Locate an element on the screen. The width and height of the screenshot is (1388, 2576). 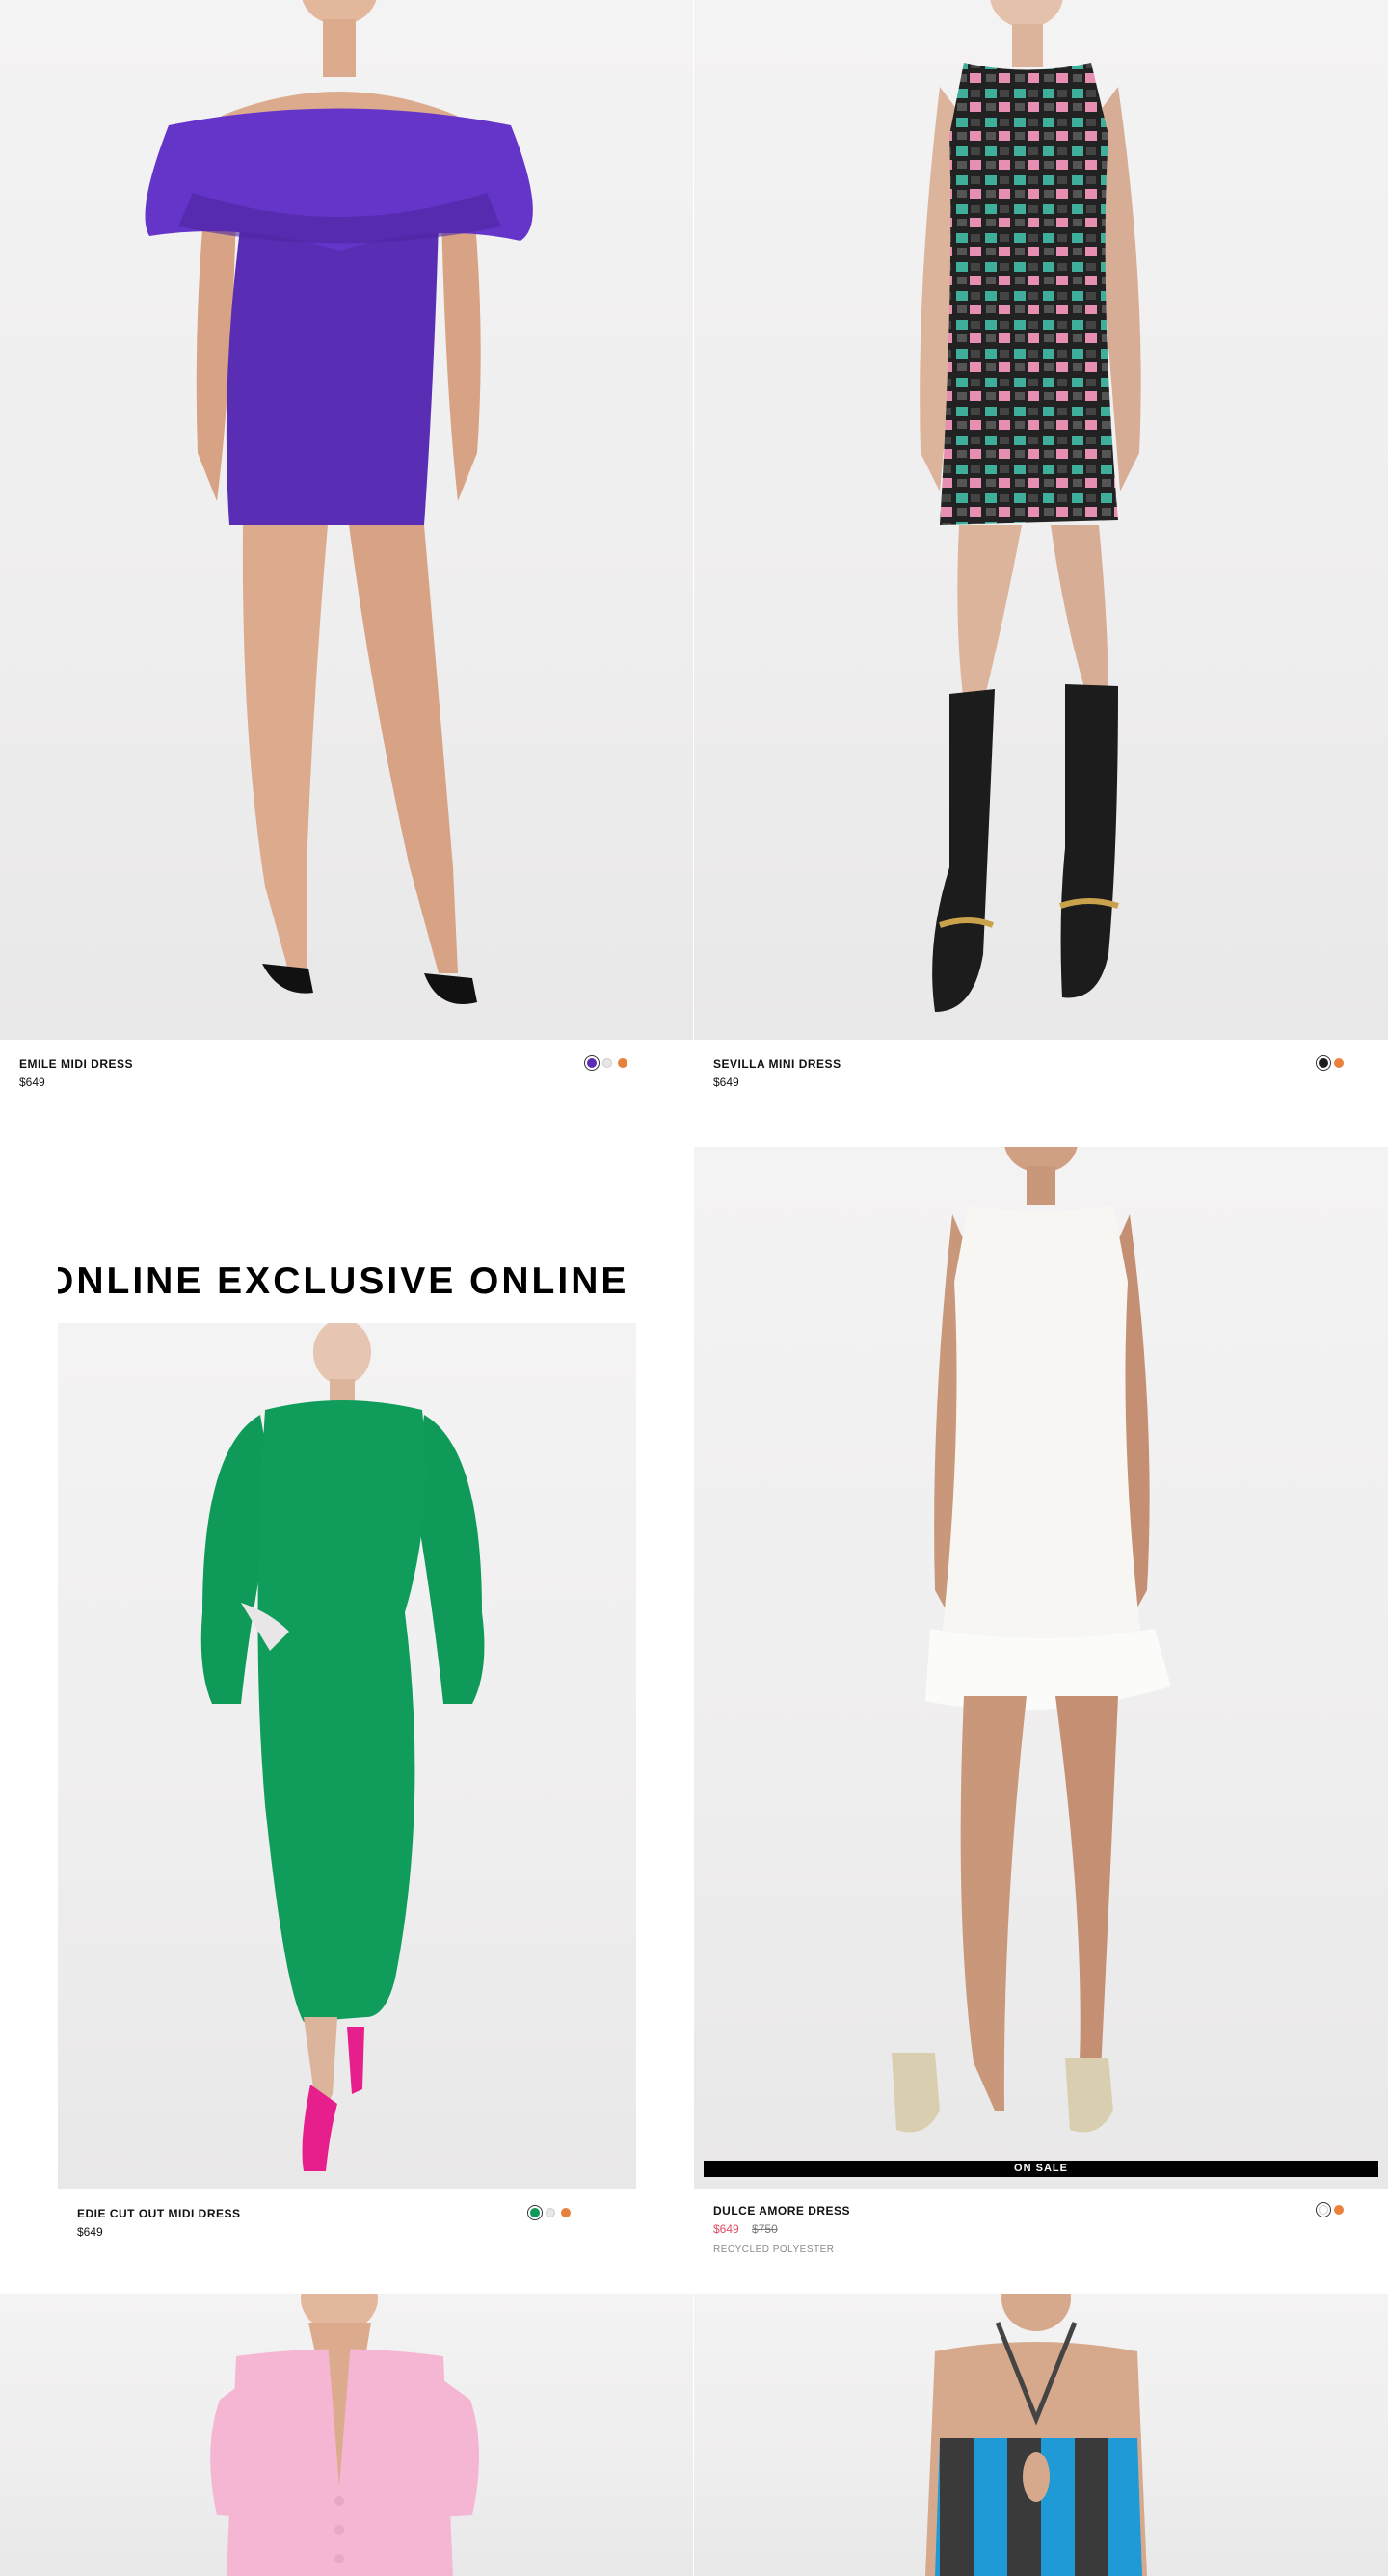
material-label: RECYCLED POLYESTER is located at coordinates (774, 2249).